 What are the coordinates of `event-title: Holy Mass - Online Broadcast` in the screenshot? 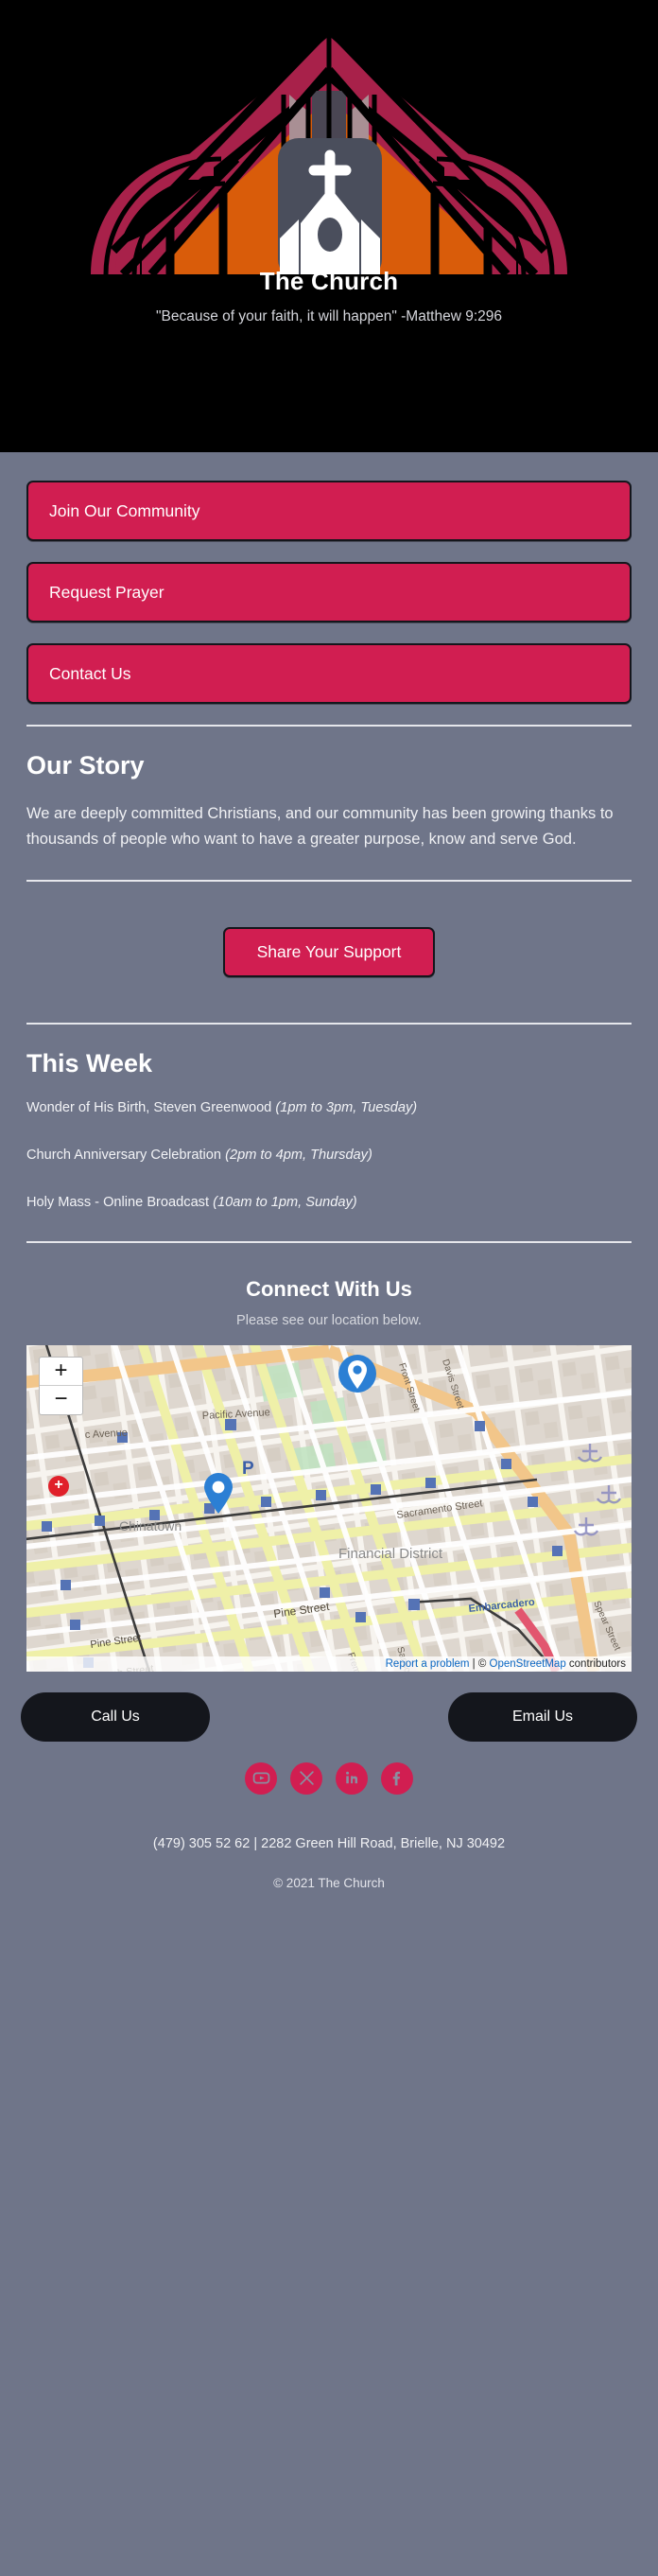 It's located at (118, 1202).